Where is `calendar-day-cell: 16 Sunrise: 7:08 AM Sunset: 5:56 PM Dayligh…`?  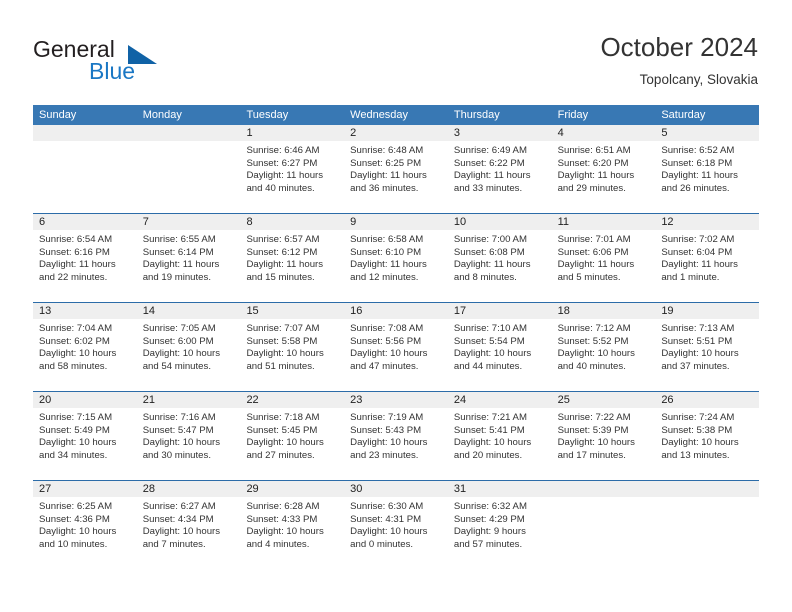 calendar-day-cell: 16 Sunrise: 7:08 AM Sunset: 5:56 PM Dayligh… is located at coordinates (396, 347).